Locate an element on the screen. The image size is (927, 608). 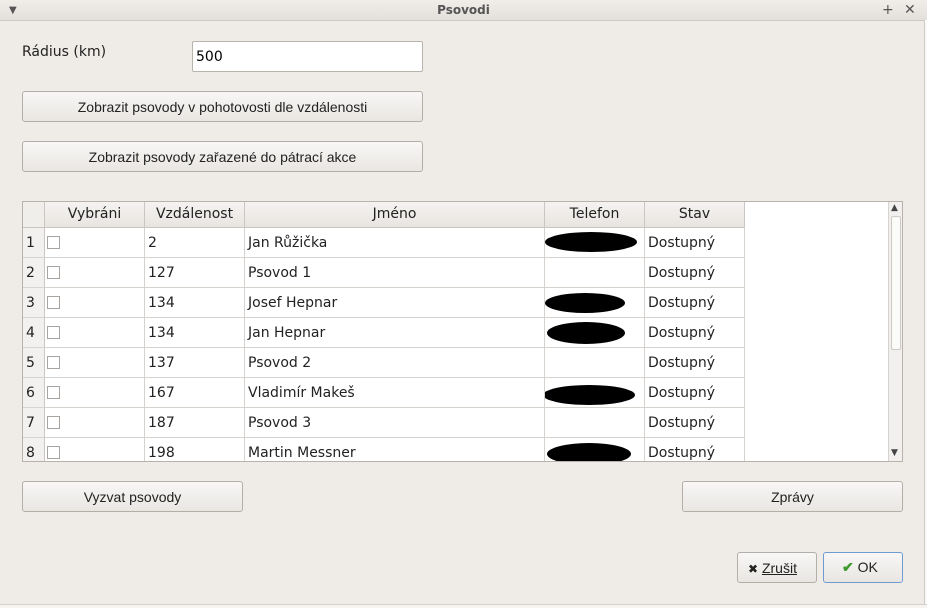
table-corner is located at coordinates (34, 215).